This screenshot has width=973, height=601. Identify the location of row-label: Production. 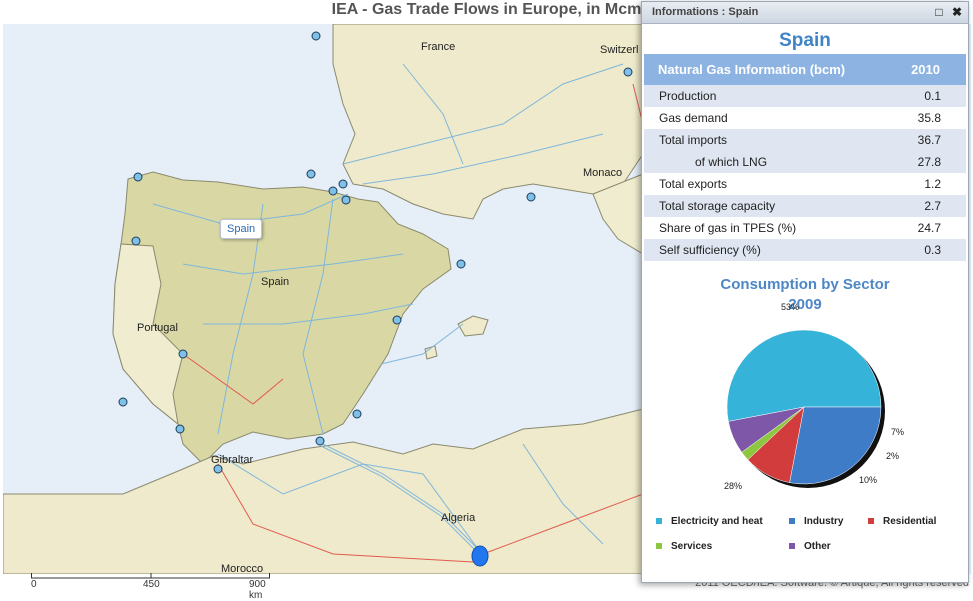
(764, 96).